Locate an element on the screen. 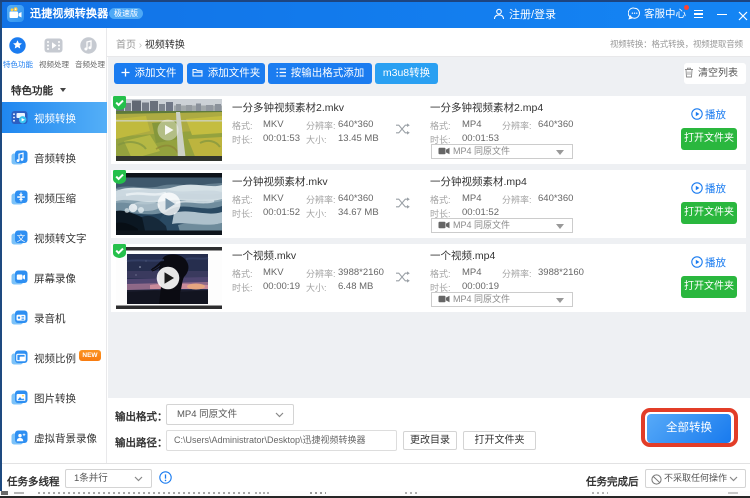  svg-text: 文 is located at coordinates (21, 238).